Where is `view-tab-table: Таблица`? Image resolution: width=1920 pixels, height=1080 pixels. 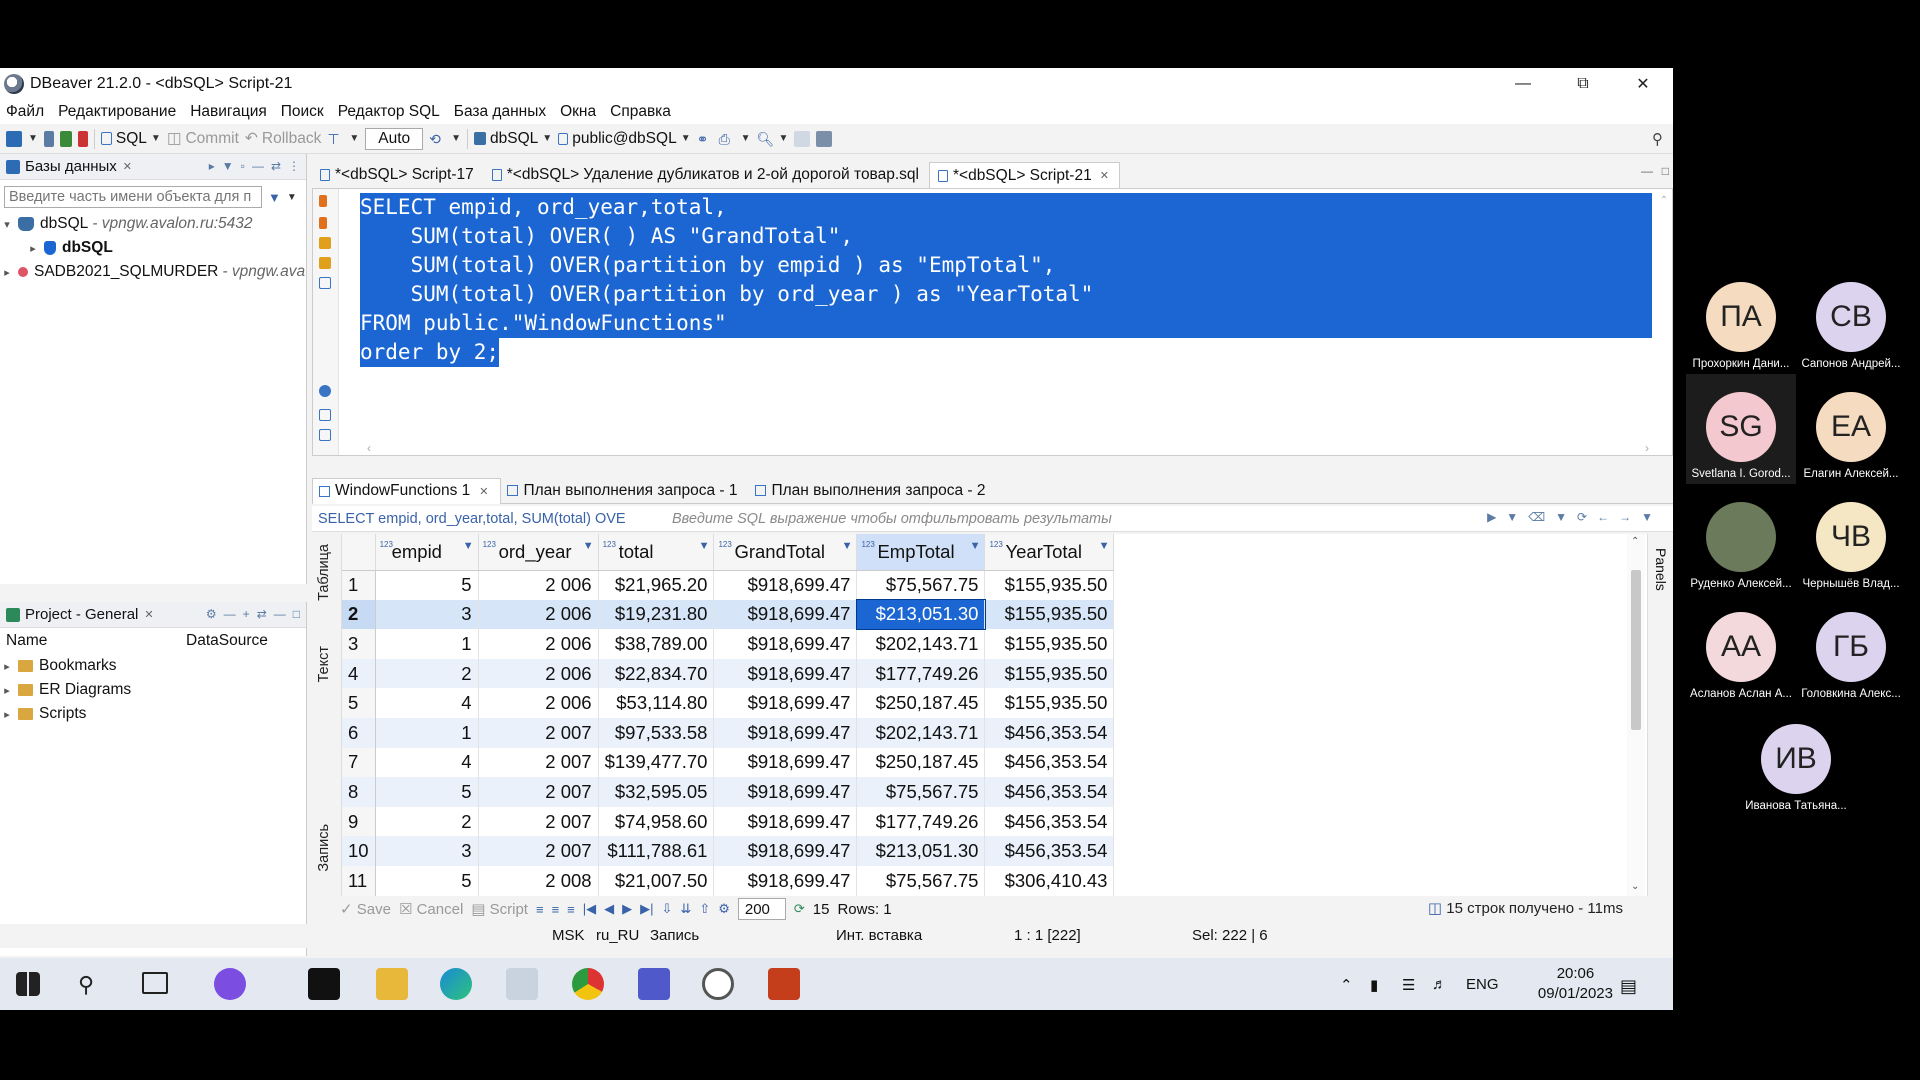
view-tab-table: Таблица is located at coordinates (324, 572).